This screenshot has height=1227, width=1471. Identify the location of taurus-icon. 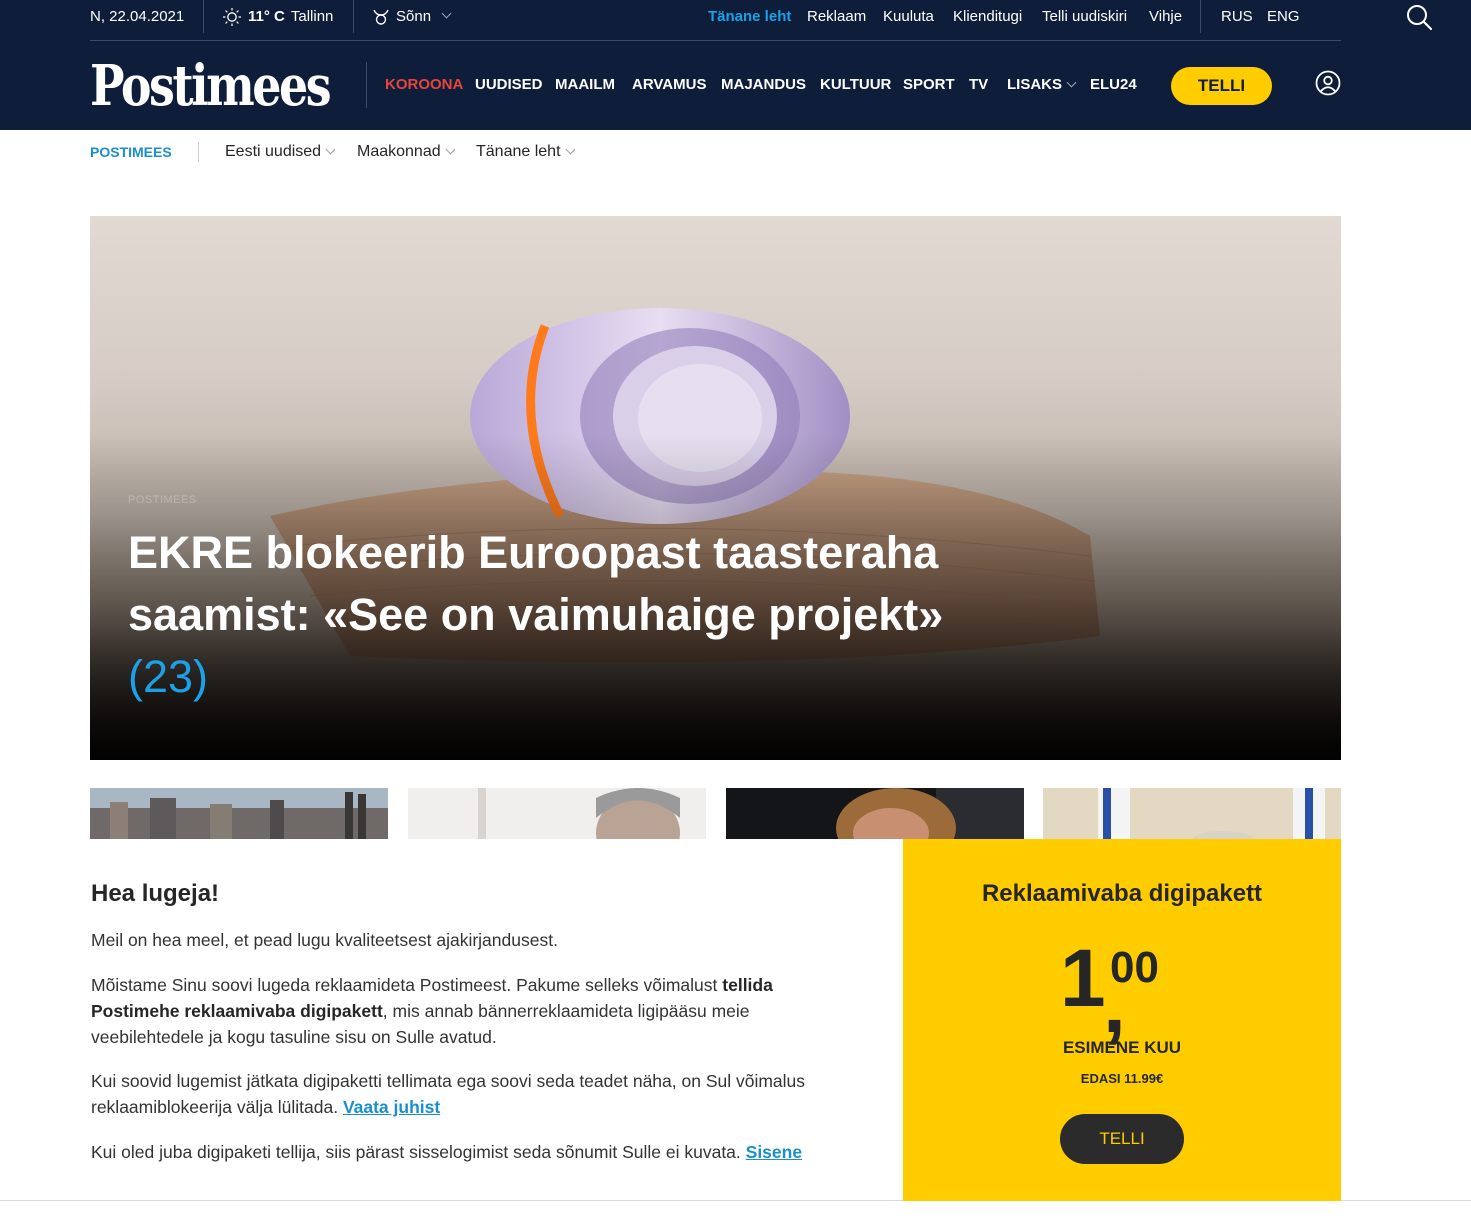
(381, 17).